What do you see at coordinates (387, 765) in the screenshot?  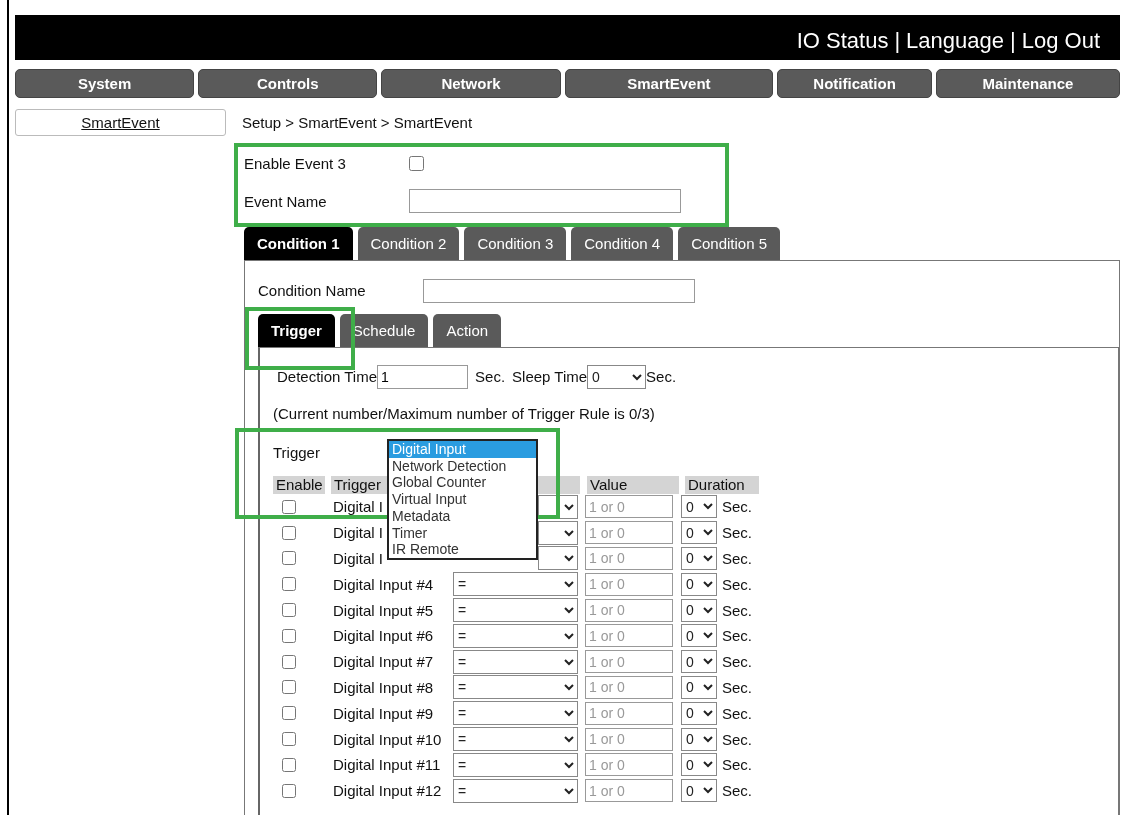 I see `trigger-name: Digital Input #11` at bounding box center [387, 765].